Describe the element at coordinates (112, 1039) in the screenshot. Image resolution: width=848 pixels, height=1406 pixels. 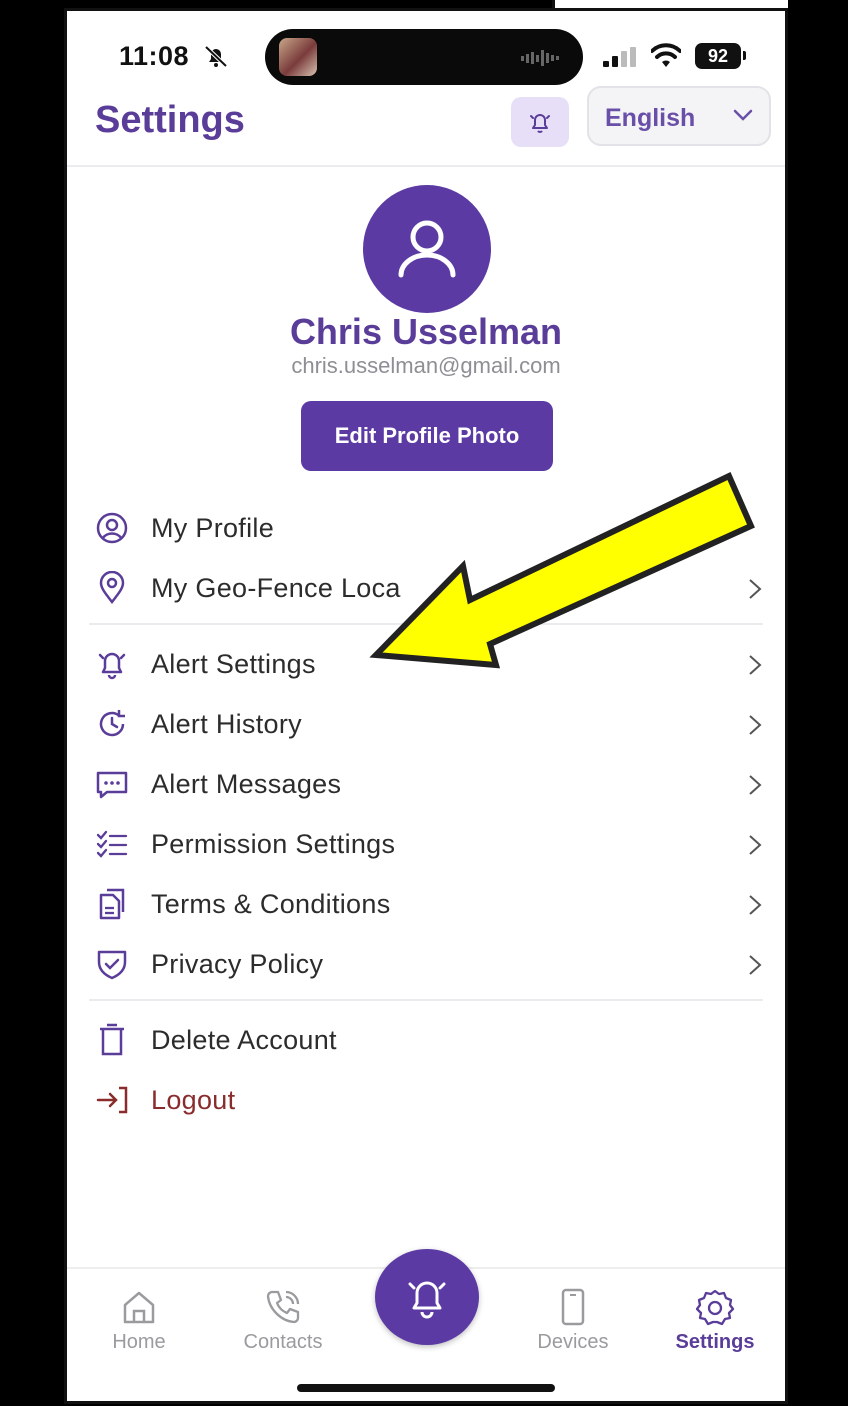
I see `trash-icon` at that location.